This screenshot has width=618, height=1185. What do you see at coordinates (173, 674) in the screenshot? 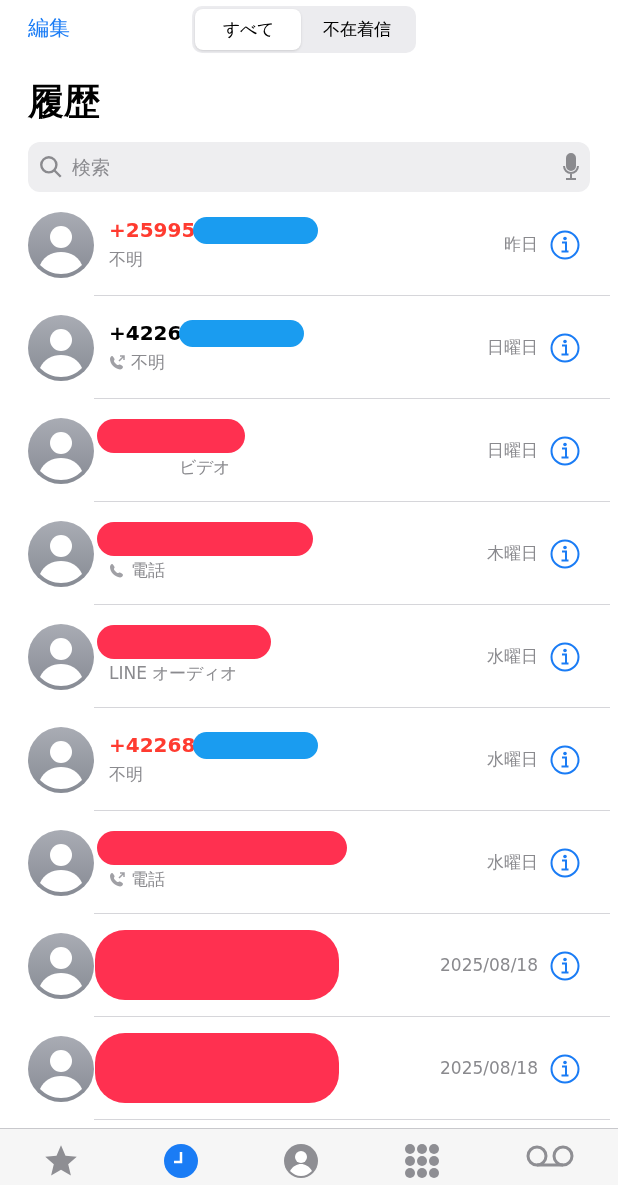
I see `call-type: LINE オーディオ` at bounding box center [173, 674].